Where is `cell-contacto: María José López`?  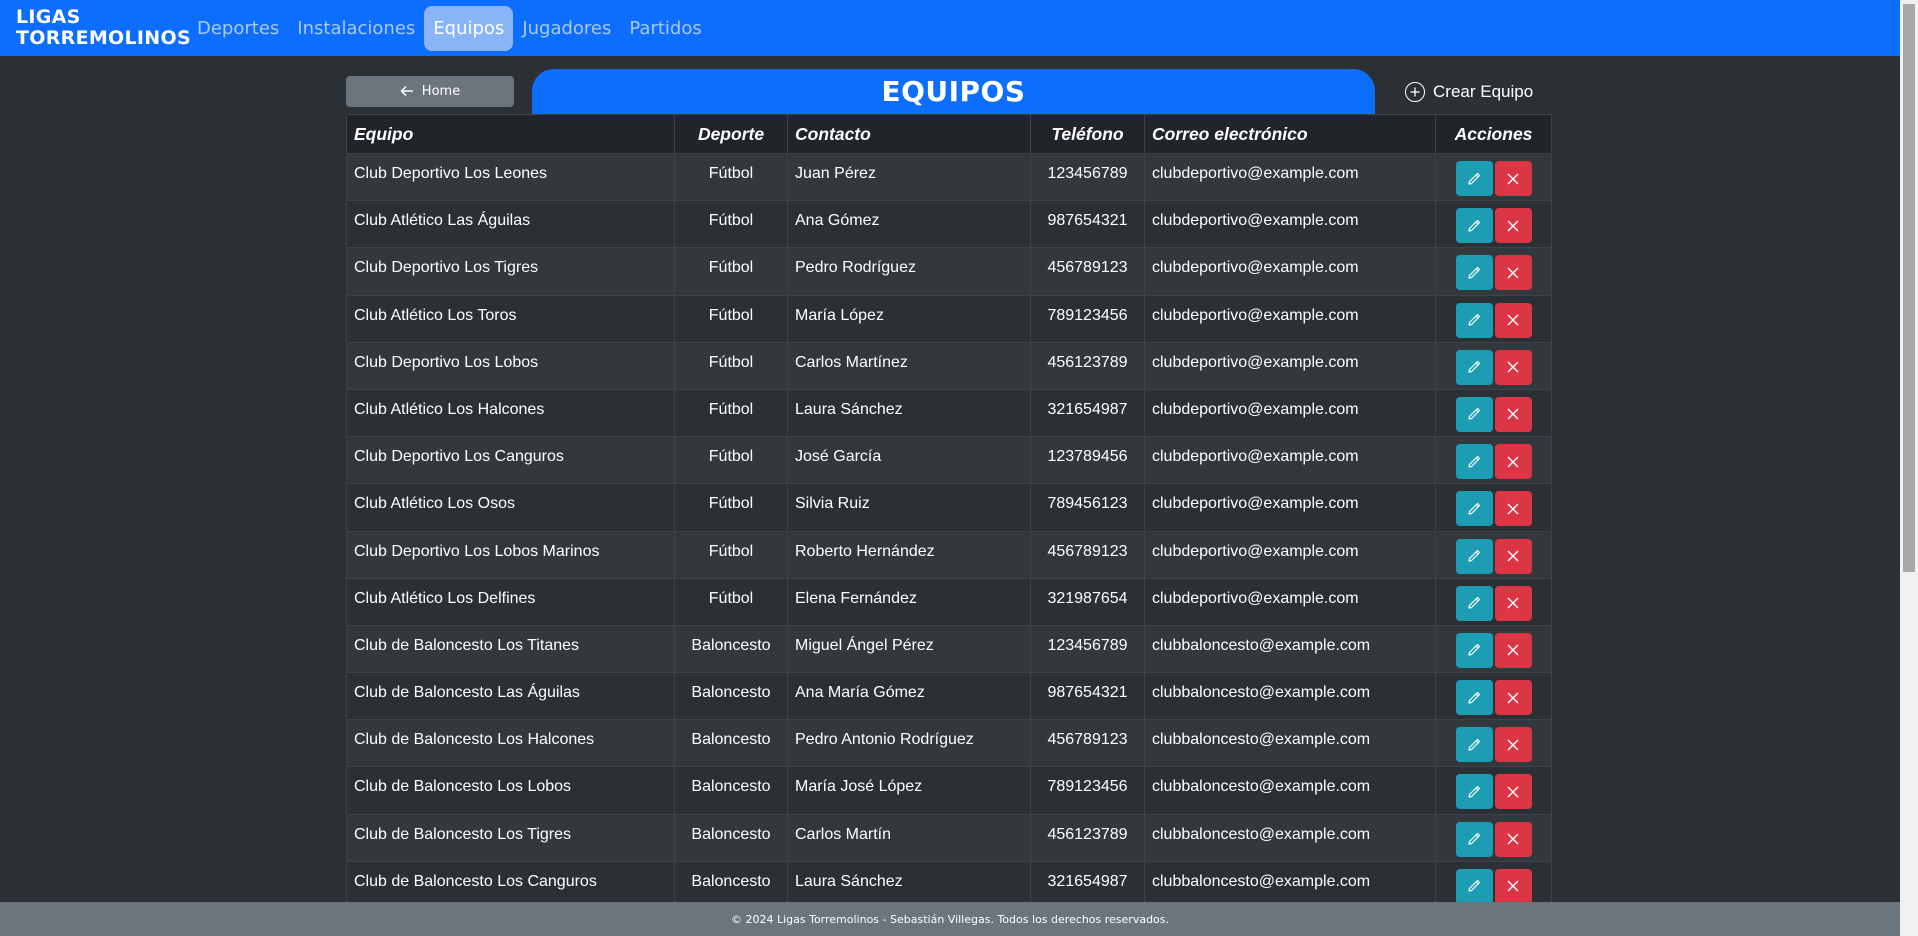
cell-contacto: María José López is located at coordinates (909, 790).